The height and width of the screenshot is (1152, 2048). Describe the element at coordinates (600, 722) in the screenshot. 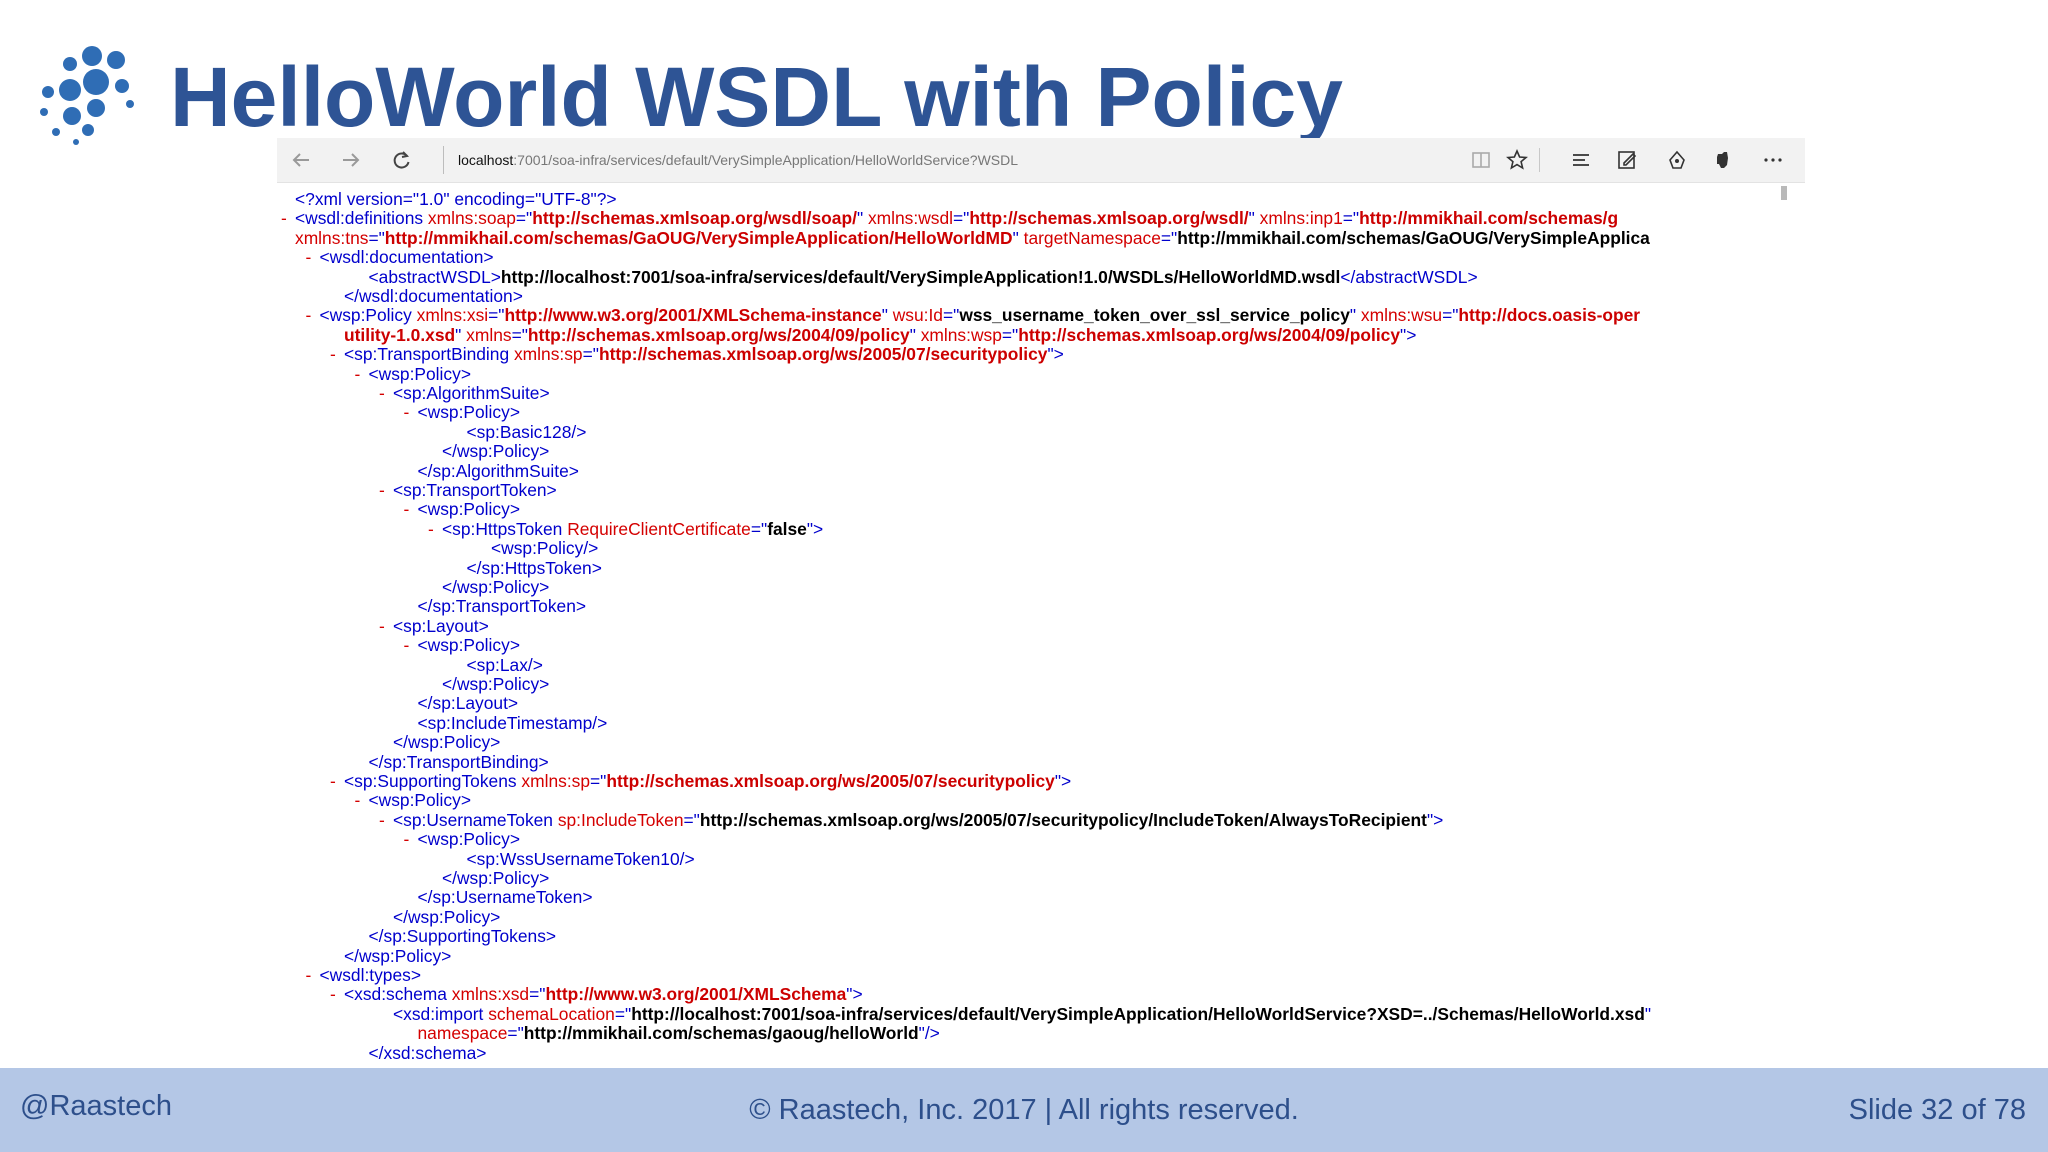

I see `xml-token: />` at that location.